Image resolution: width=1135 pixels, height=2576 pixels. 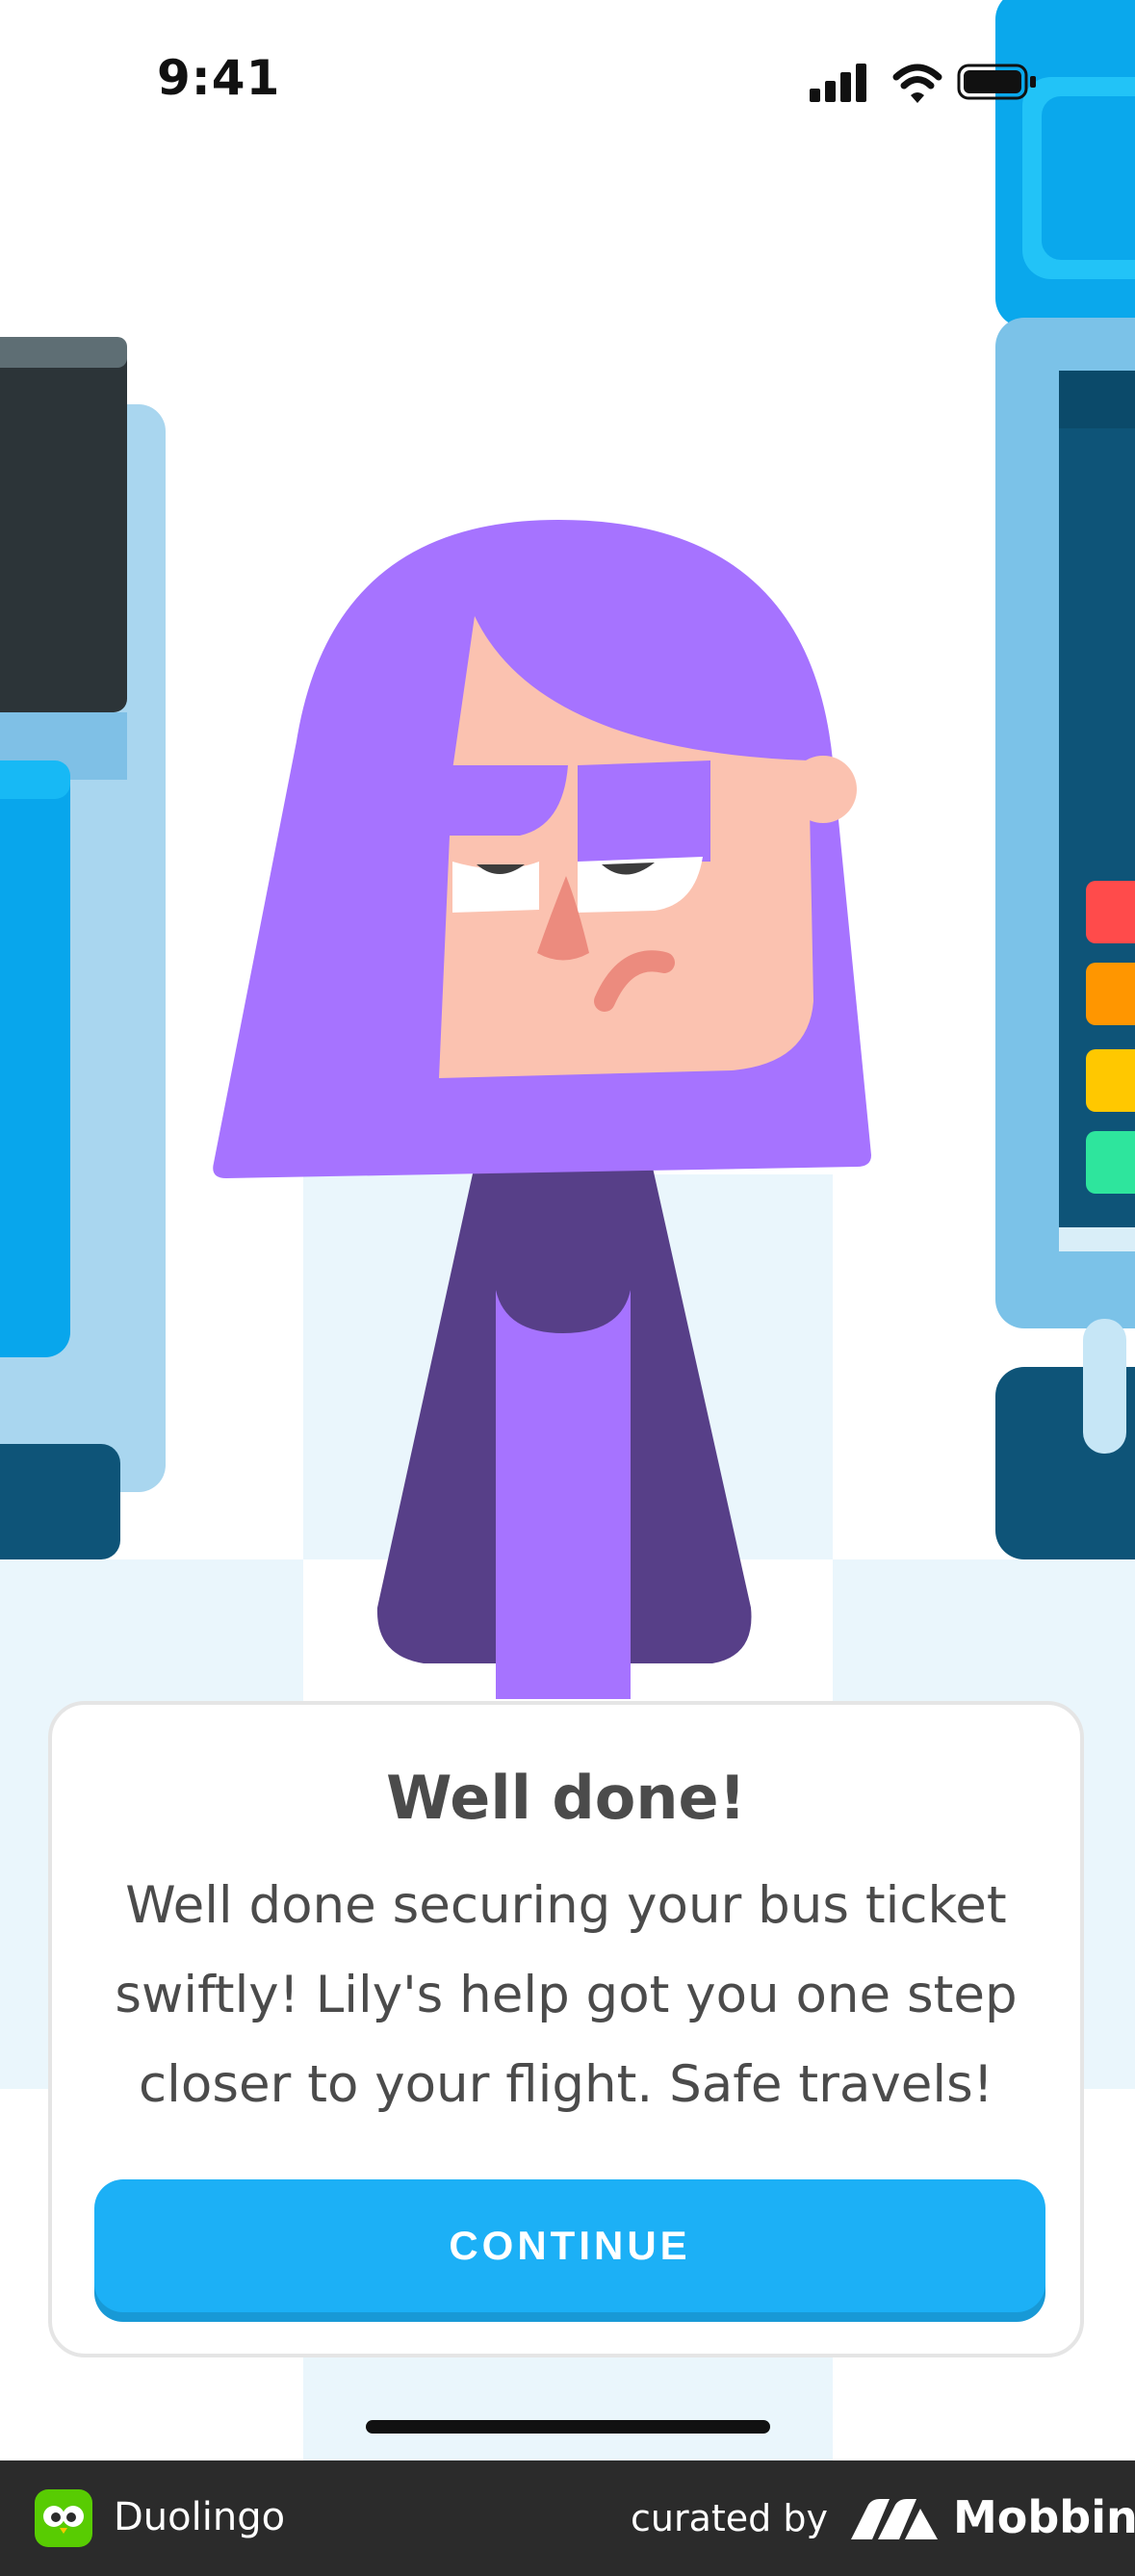 I want to click on footer-brand-name: Mobbin, so click(x=1044, y=2517).